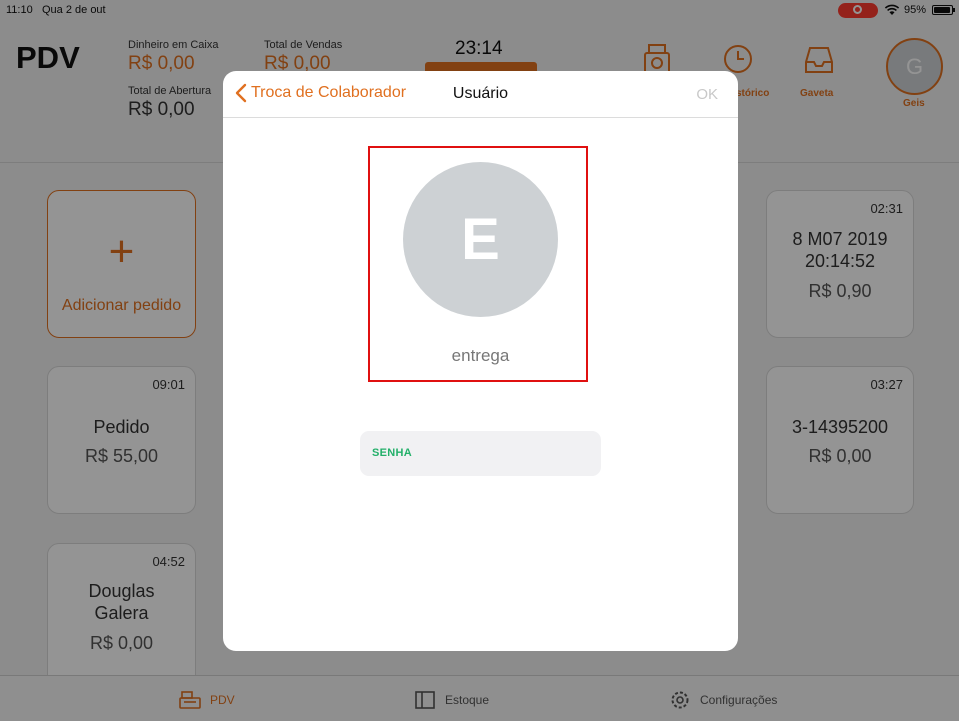  I want to click on selected-user-name: entrega, so click(480, 355).